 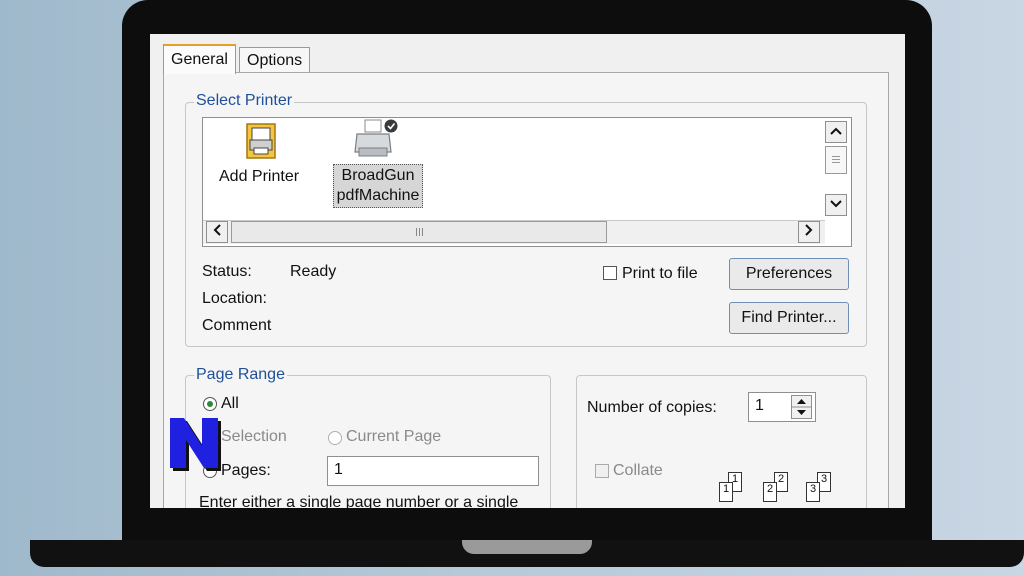 I want to click on preferences-button: Preferences, so click(x=789, y=274).